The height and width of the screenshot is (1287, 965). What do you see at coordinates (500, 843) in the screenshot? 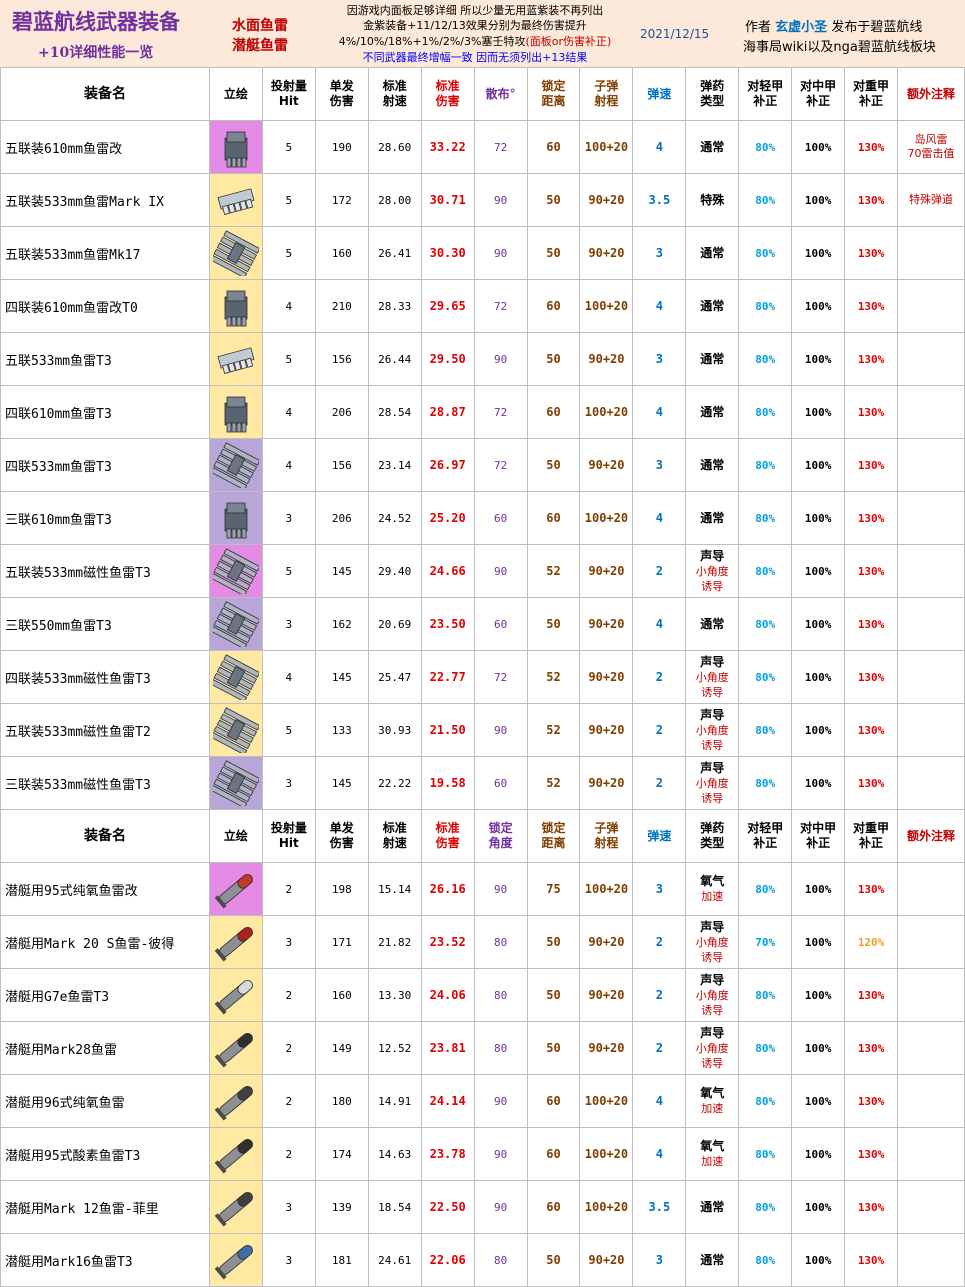
I see `column-header-line: 角度` at bounding box center [500, 843].